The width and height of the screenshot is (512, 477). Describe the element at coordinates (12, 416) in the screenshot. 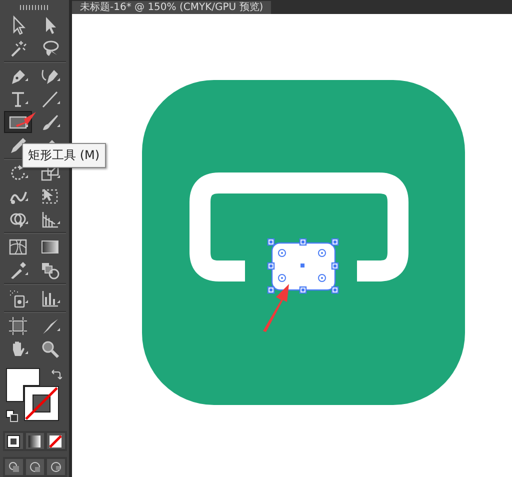

I see `default-colors-icon` at that location.